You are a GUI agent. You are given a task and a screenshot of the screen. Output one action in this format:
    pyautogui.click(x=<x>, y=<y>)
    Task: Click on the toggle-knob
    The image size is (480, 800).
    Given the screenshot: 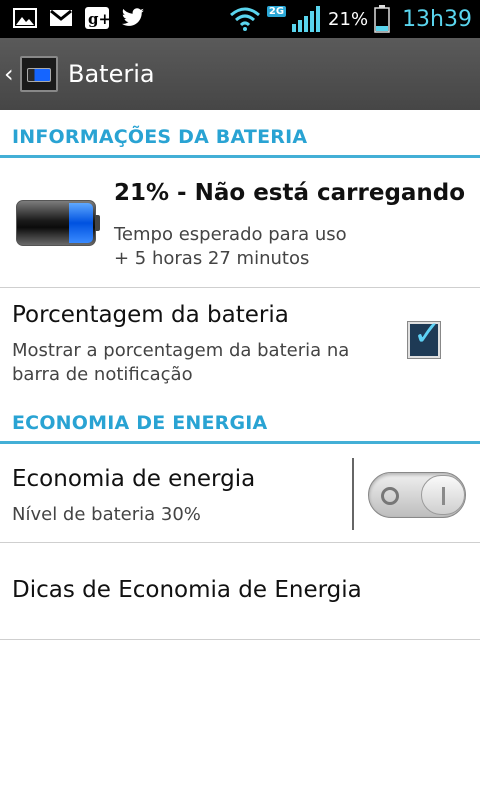 What is the action you would take?
    pyautogui.click(x=443, y=495)
    